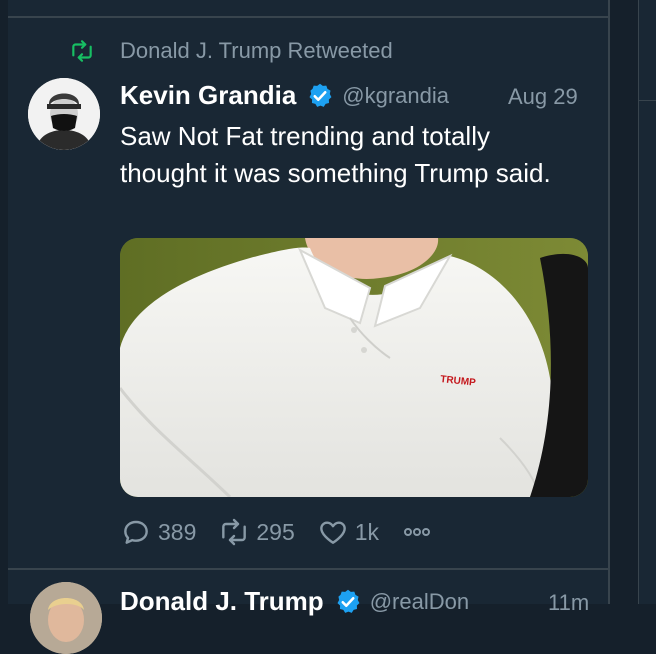  What do you see at coordinates (543, 97) in the screenshot?
I see `tweet-date: Aug 29` at bounding box center [543, 97].